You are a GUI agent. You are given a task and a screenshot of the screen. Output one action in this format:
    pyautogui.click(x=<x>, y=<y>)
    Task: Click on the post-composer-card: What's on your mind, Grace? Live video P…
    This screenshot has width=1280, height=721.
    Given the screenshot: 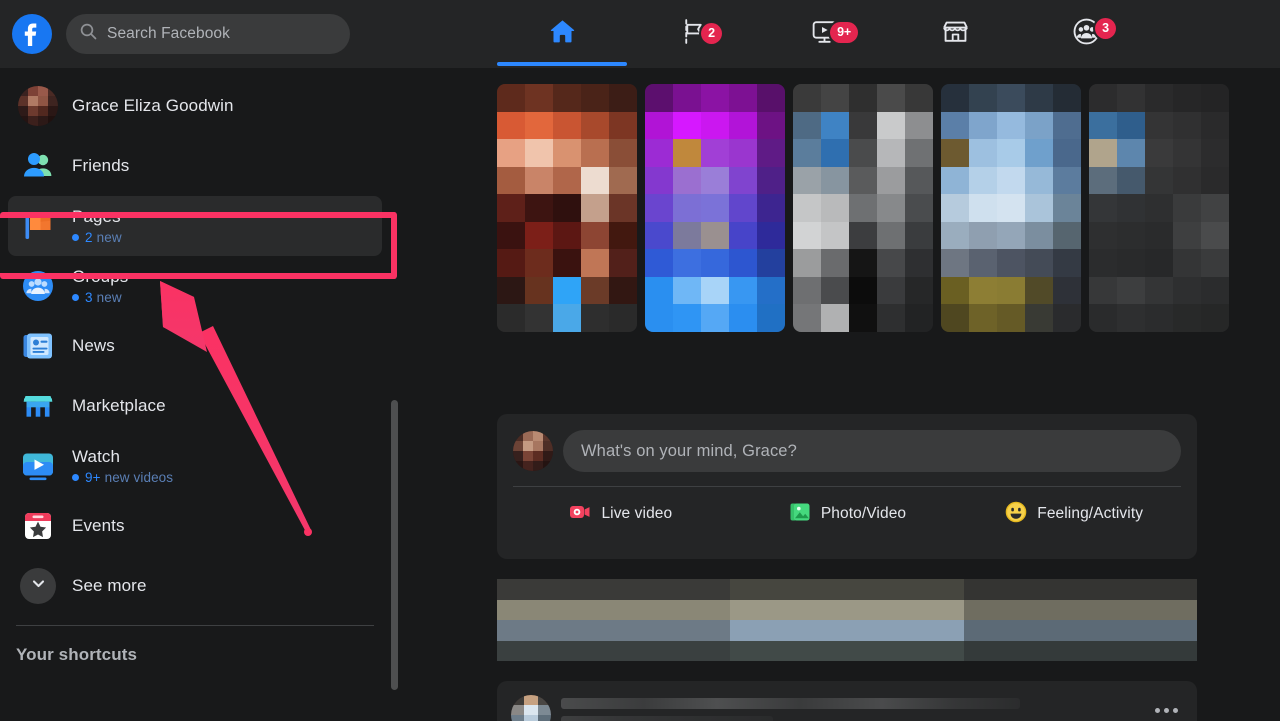 What is the action you would take?
    pyautogui.click(x=847, y=486)
    